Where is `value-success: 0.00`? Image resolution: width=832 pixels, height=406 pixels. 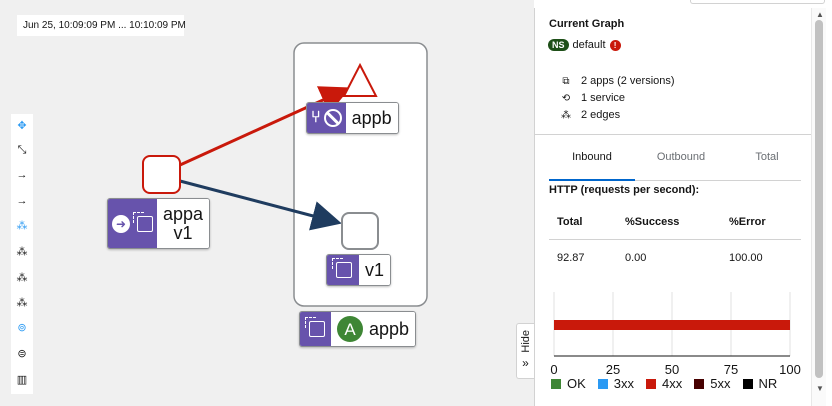 value-success: 0.00 is located at coordinates (636, 258).